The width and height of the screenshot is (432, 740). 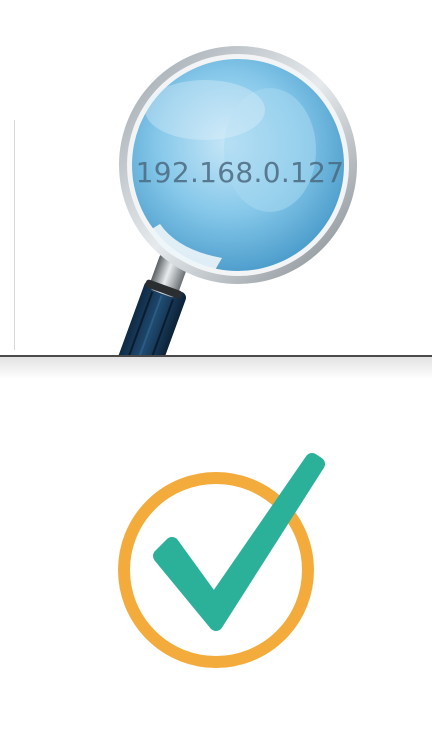 I want to click on divider-shadow, so click(x=216, y=368).